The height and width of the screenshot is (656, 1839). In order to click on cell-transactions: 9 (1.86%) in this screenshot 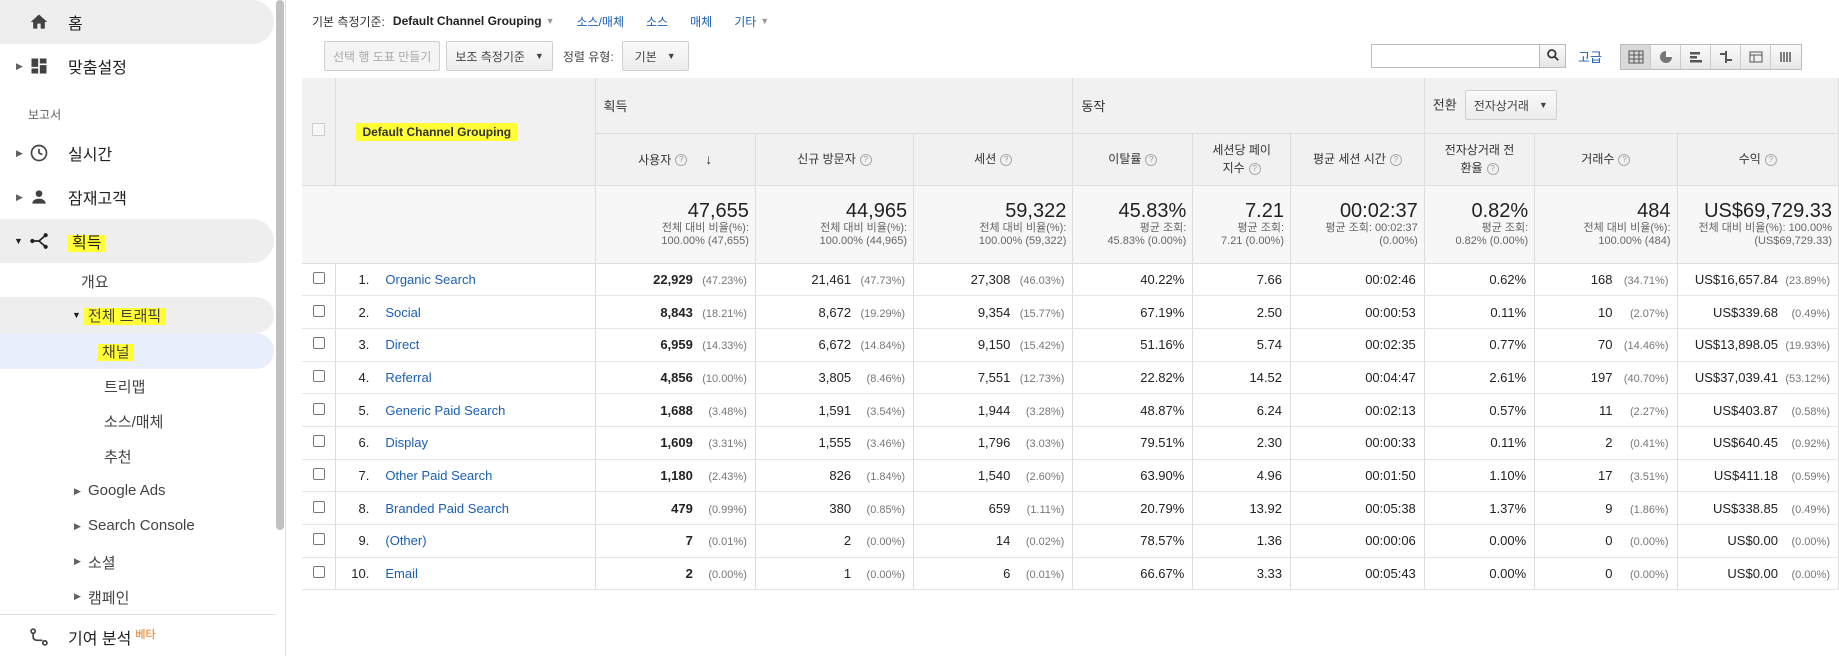, I will do `click(1606, 508)`.